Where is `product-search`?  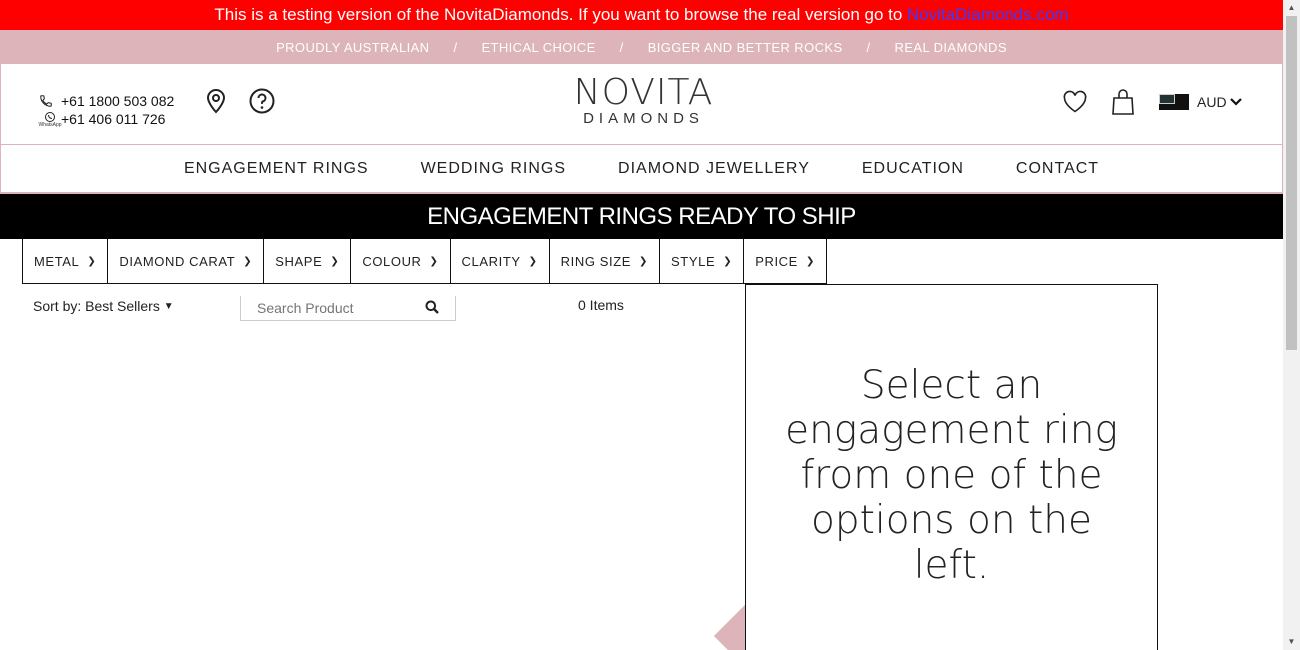
product-search is located at coordinates (348, 308).